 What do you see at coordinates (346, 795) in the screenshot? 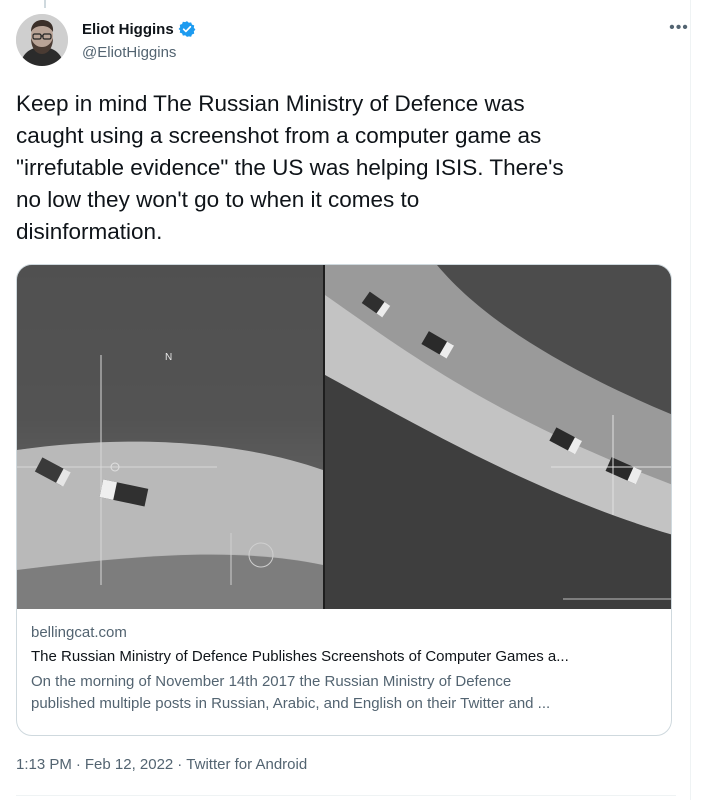
I see `divider` at bounding box center [346, 795].